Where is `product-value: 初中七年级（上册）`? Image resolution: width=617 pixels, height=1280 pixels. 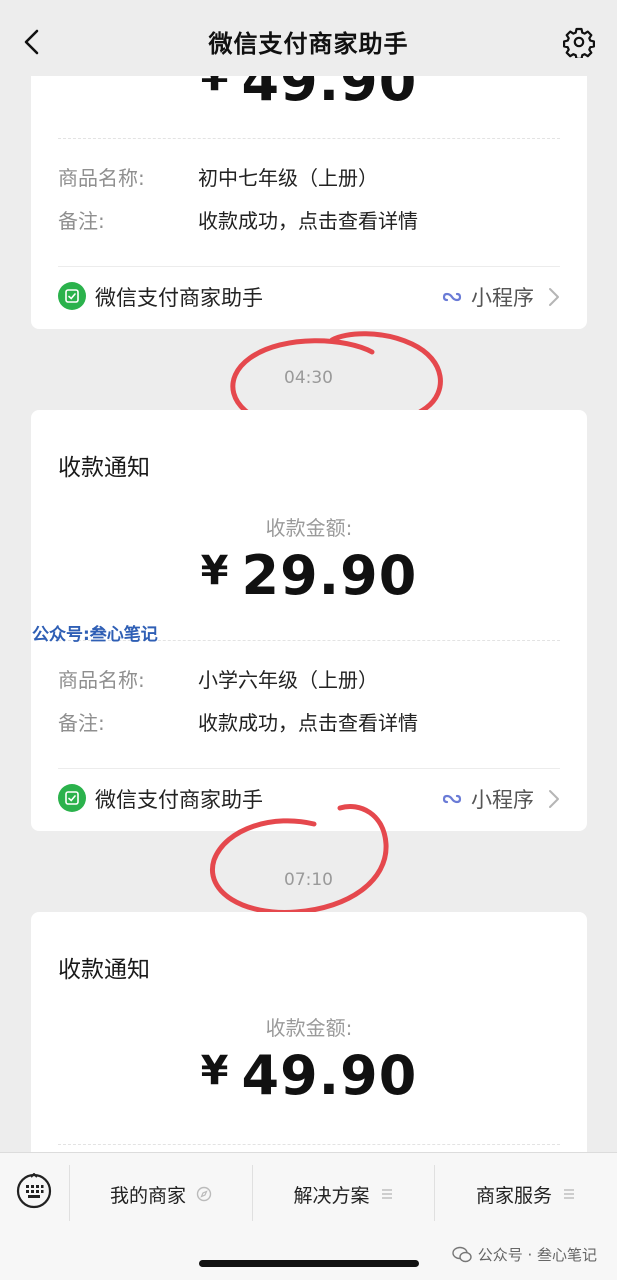 product-value: 初中七年级（上册） is located at coordinates (288, 178).